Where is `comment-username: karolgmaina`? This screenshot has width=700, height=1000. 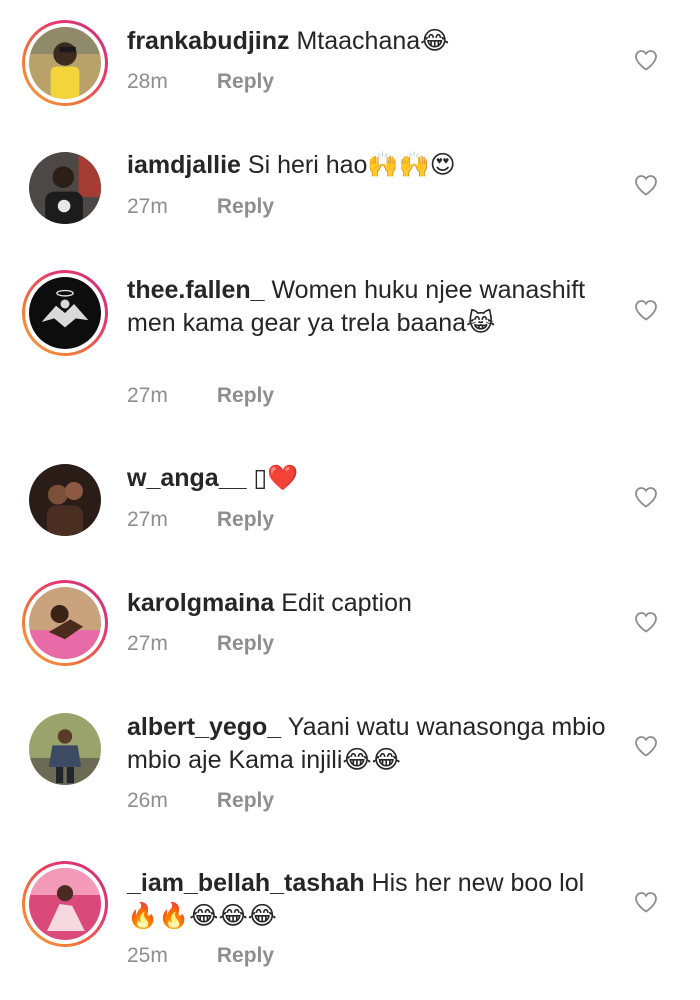 comment-username: karolgmaina is located at coordinates (200, 603).